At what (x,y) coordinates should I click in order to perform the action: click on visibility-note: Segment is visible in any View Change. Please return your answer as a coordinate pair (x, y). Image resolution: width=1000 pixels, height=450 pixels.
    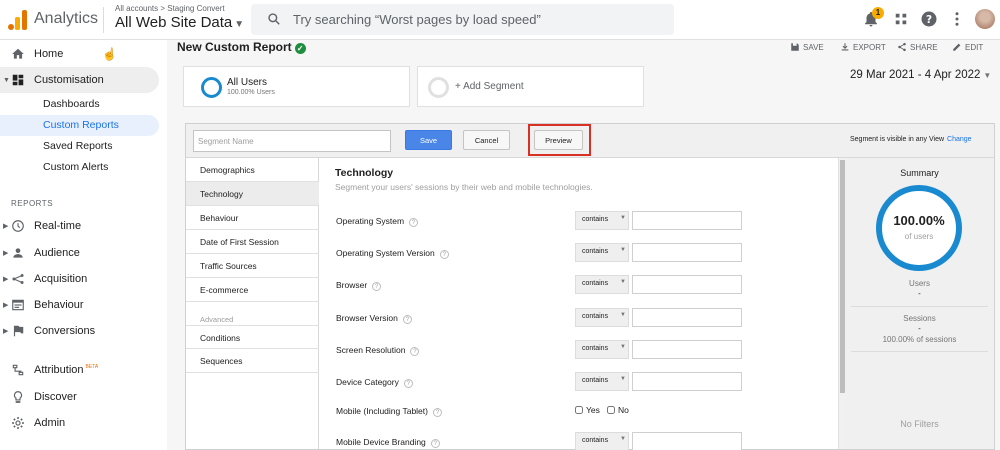
    Looking at the image, I should click on (911, 139).